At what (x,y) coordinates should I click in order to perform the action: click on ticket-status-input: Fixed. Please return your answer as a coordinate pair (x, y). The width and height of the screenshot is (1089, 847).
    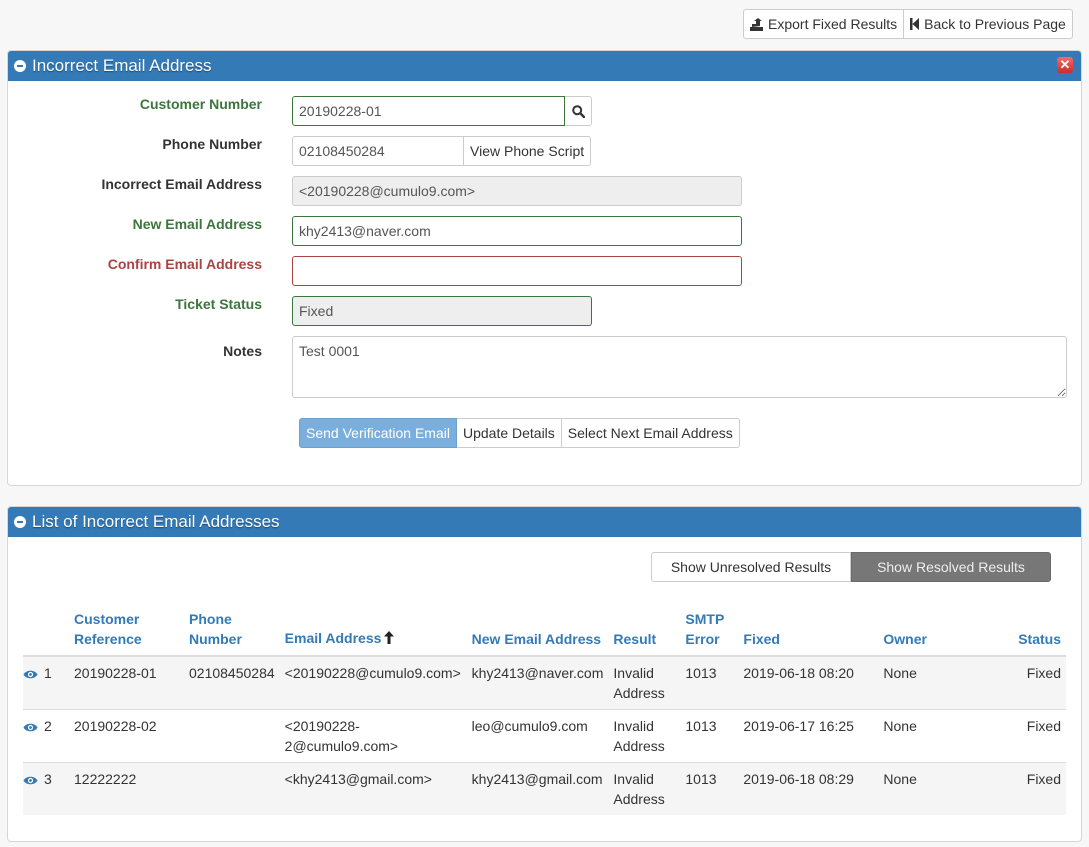
    Looking at the image, I should click on (442, 311).